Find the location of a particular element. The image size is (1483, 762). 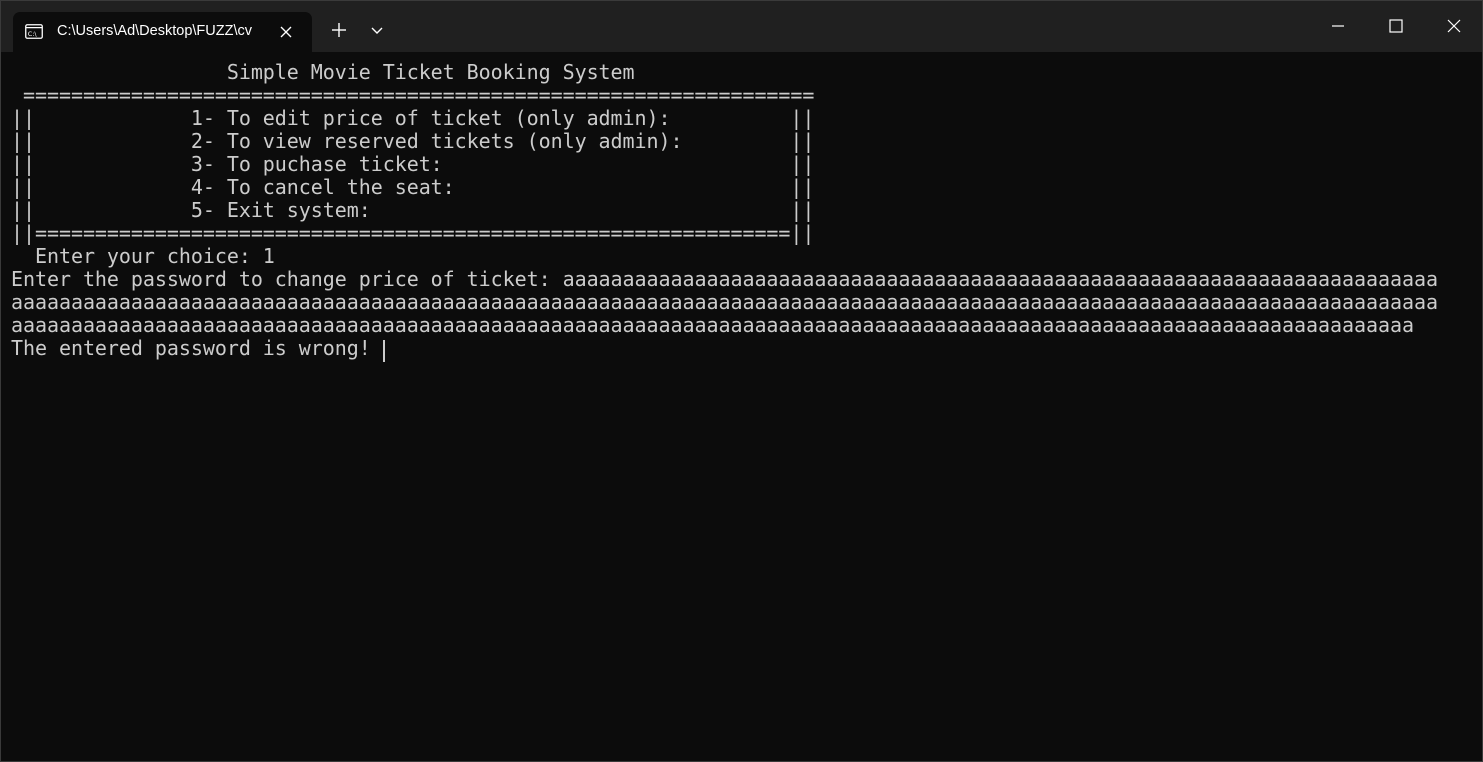

close-window-button is located at coordinates (1453, 26).